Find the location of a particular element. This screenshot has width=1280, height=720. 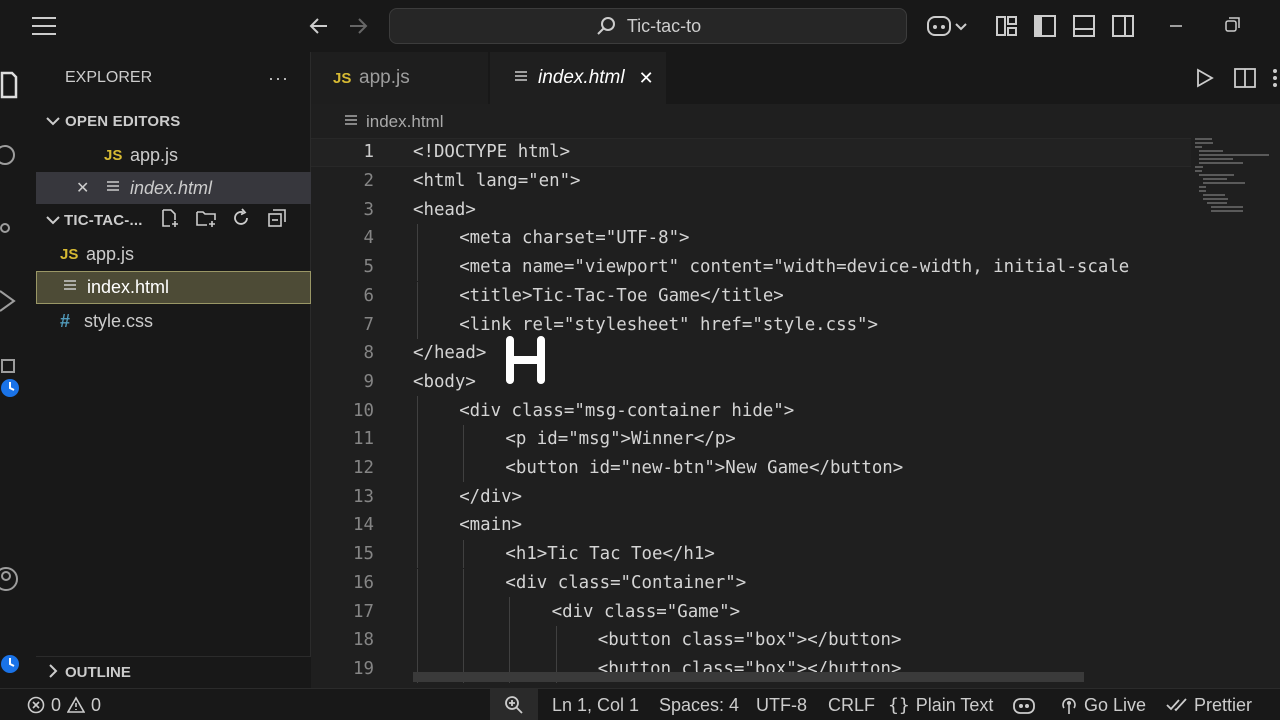

line-number: 5 is located at coordinates (368, 267).